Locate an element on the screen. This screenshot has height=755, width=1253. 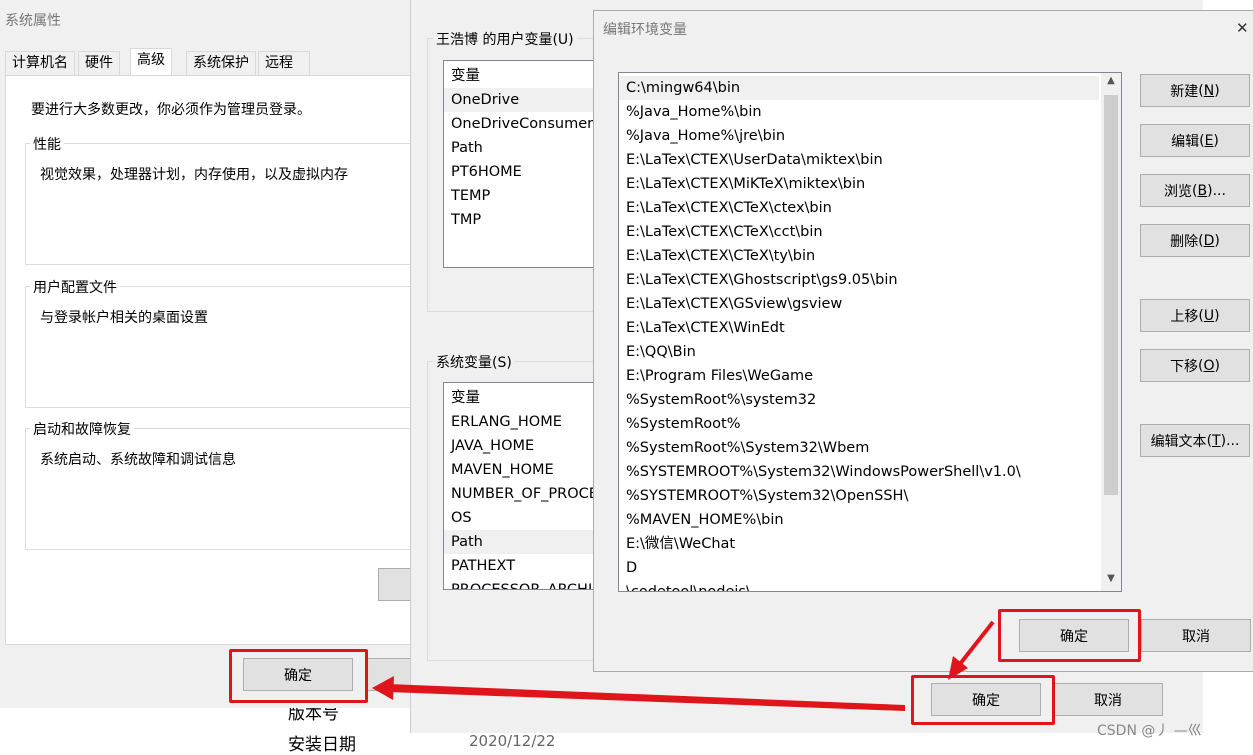
annotation-arrows is located at coordinates (683, 665).